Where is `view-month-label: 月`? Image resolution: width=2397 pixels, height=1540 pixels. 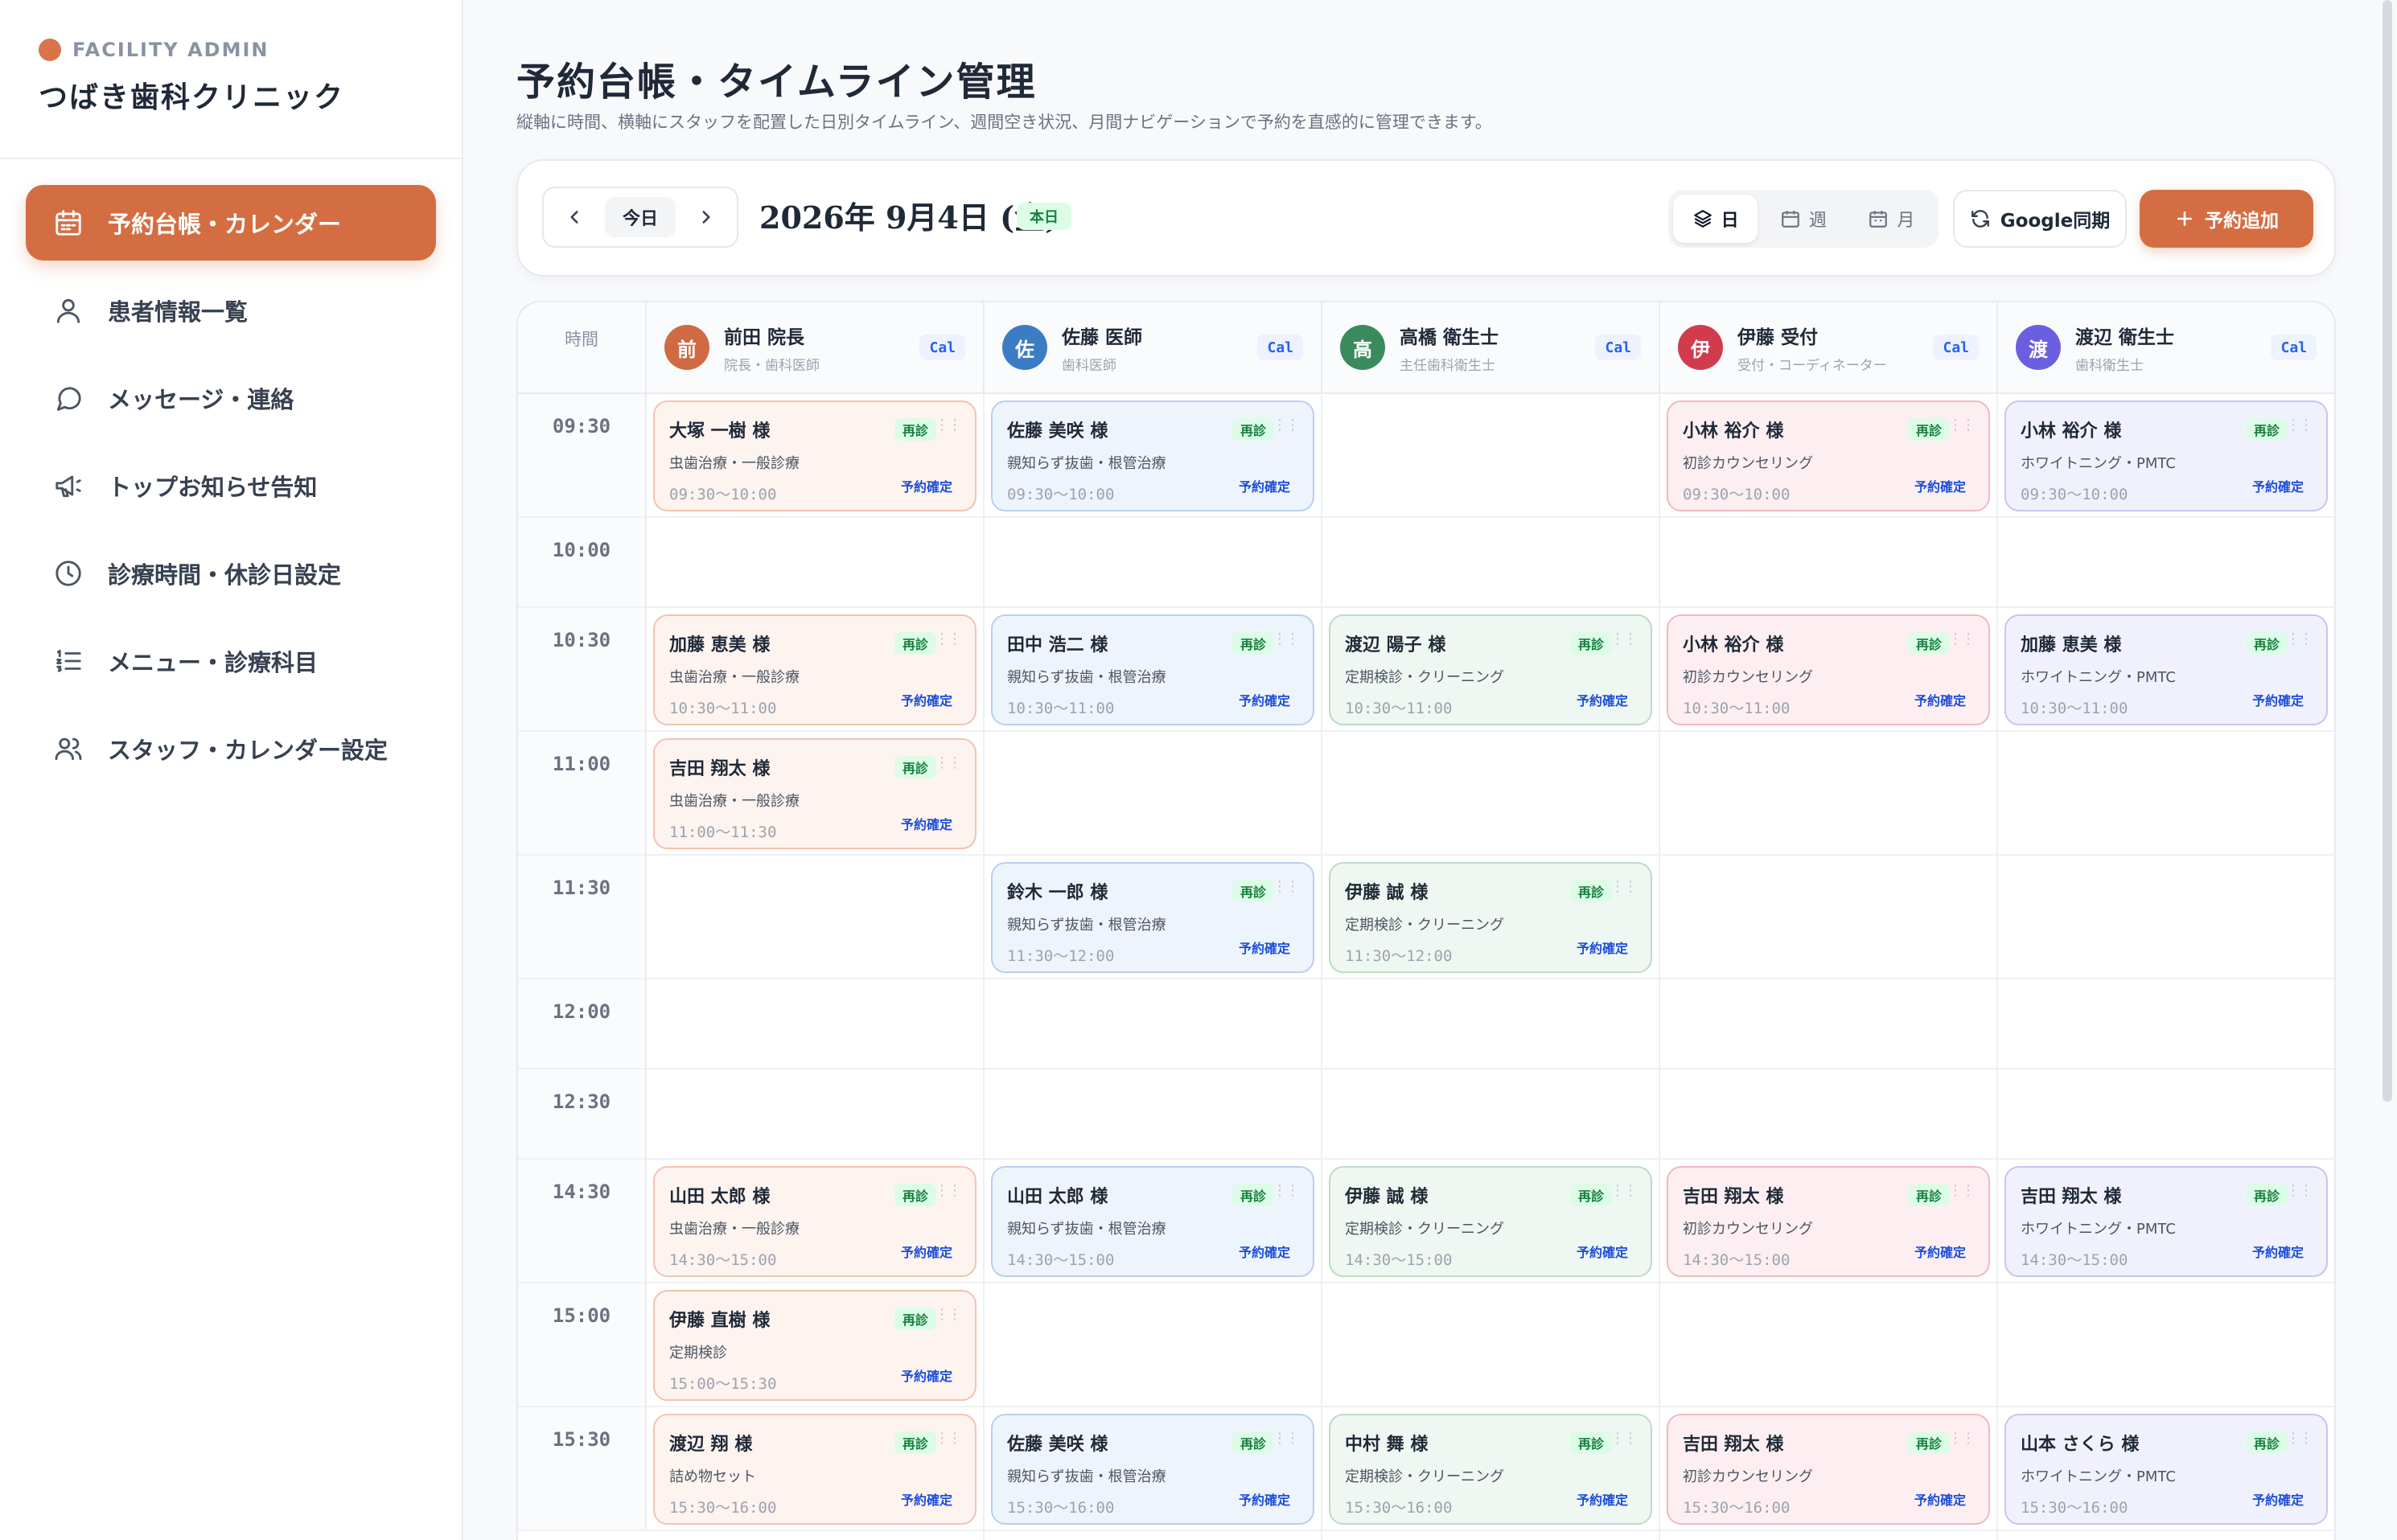
view-month-label: 月 is located at coordinates (1906, 221).